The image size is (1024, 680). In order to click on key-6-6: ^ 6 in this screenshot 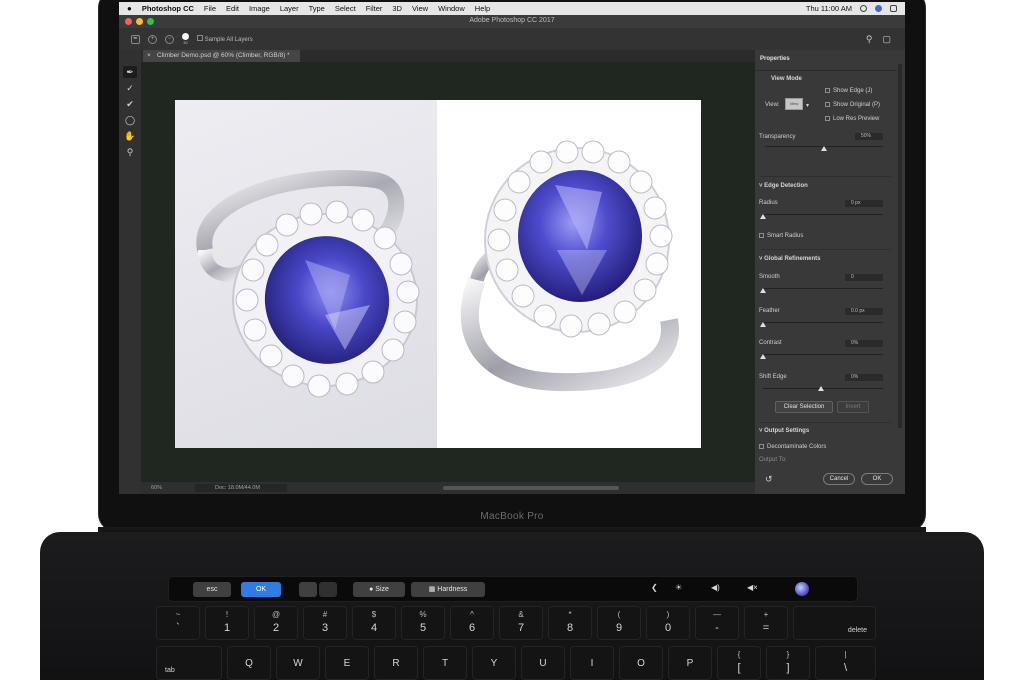, I will do `click(472, 623)`.